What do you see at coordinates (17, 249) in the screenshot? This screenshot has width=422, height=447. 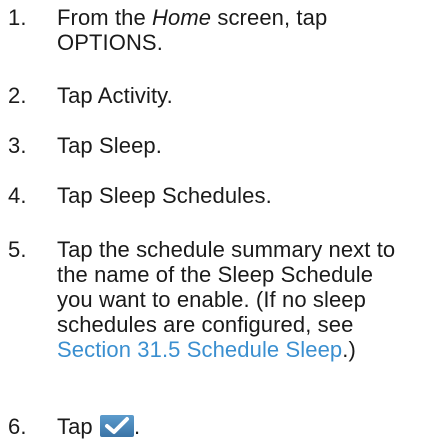 I see `step-number: 5.` at bounding box center [17, 249].